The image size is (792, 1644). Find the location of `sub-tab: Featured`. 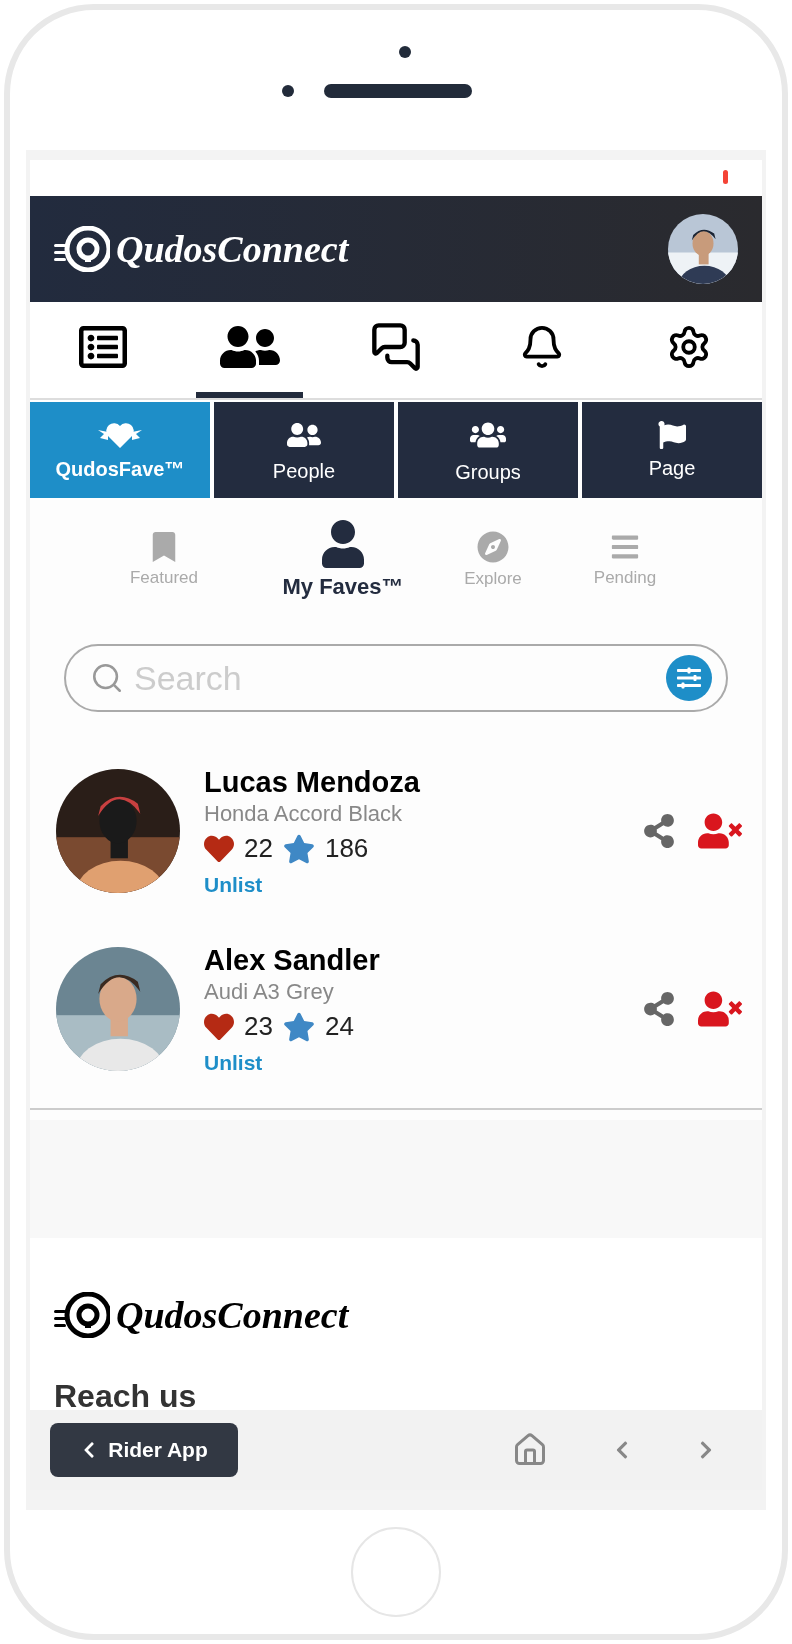

sub-tab: Featured is located at coordinates (164, 560).